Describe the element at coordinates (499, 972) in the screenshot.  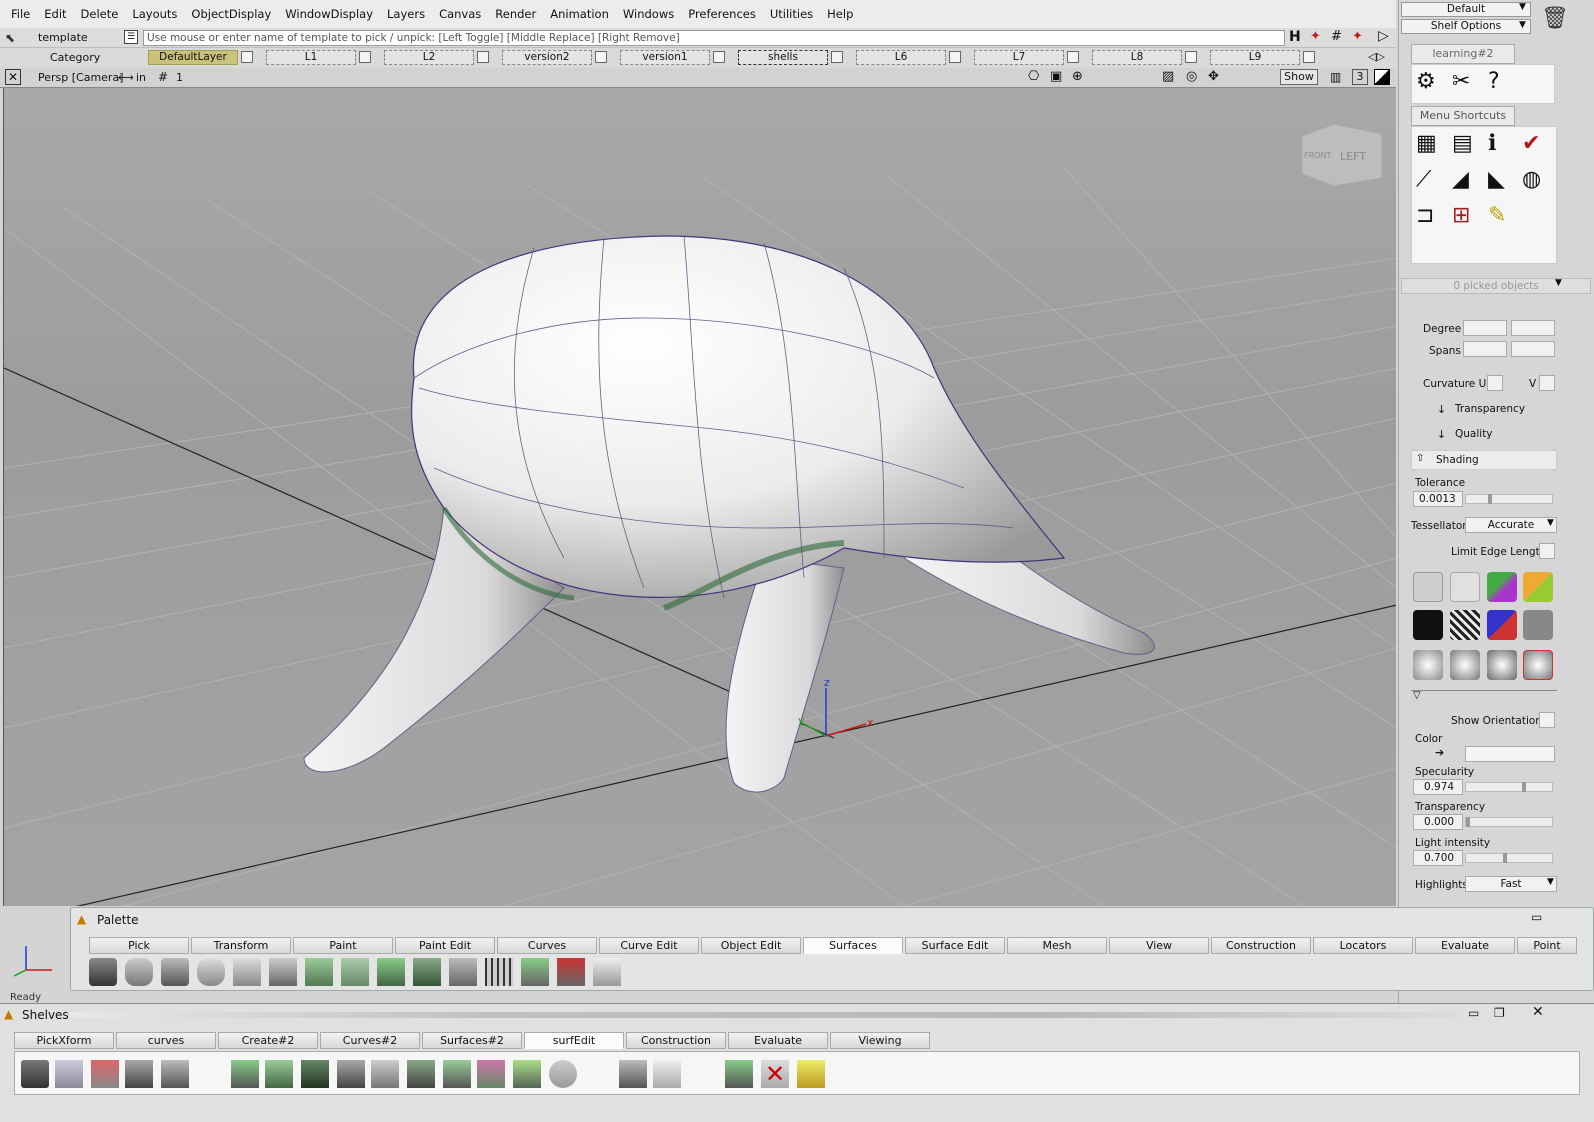
I see `multi-blend-icon` at that location.